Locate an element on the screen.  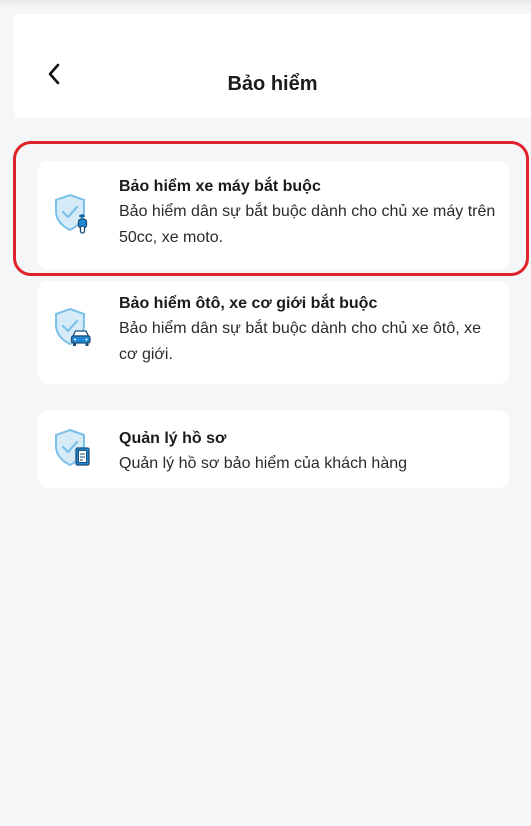
app-header: Bảo hiểm is located at coordinates (272, 66).